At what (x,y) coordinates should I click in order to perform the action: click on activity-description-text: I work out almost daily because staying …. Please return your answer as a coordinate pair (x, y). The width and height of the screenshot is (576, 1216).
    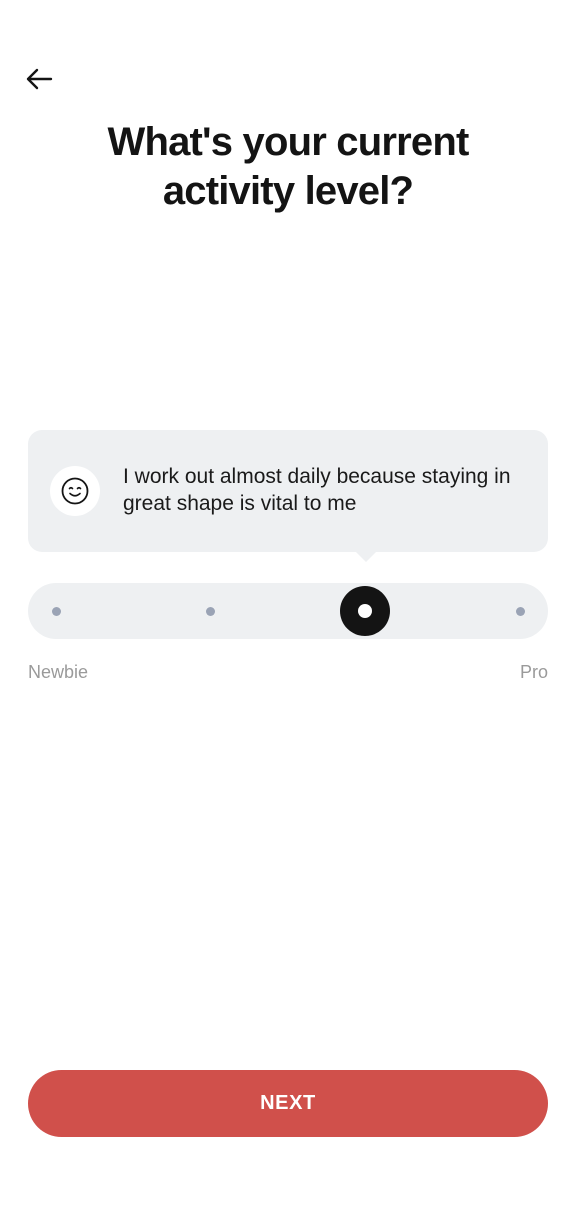
    Looking at the image, I should click on (317, 490).